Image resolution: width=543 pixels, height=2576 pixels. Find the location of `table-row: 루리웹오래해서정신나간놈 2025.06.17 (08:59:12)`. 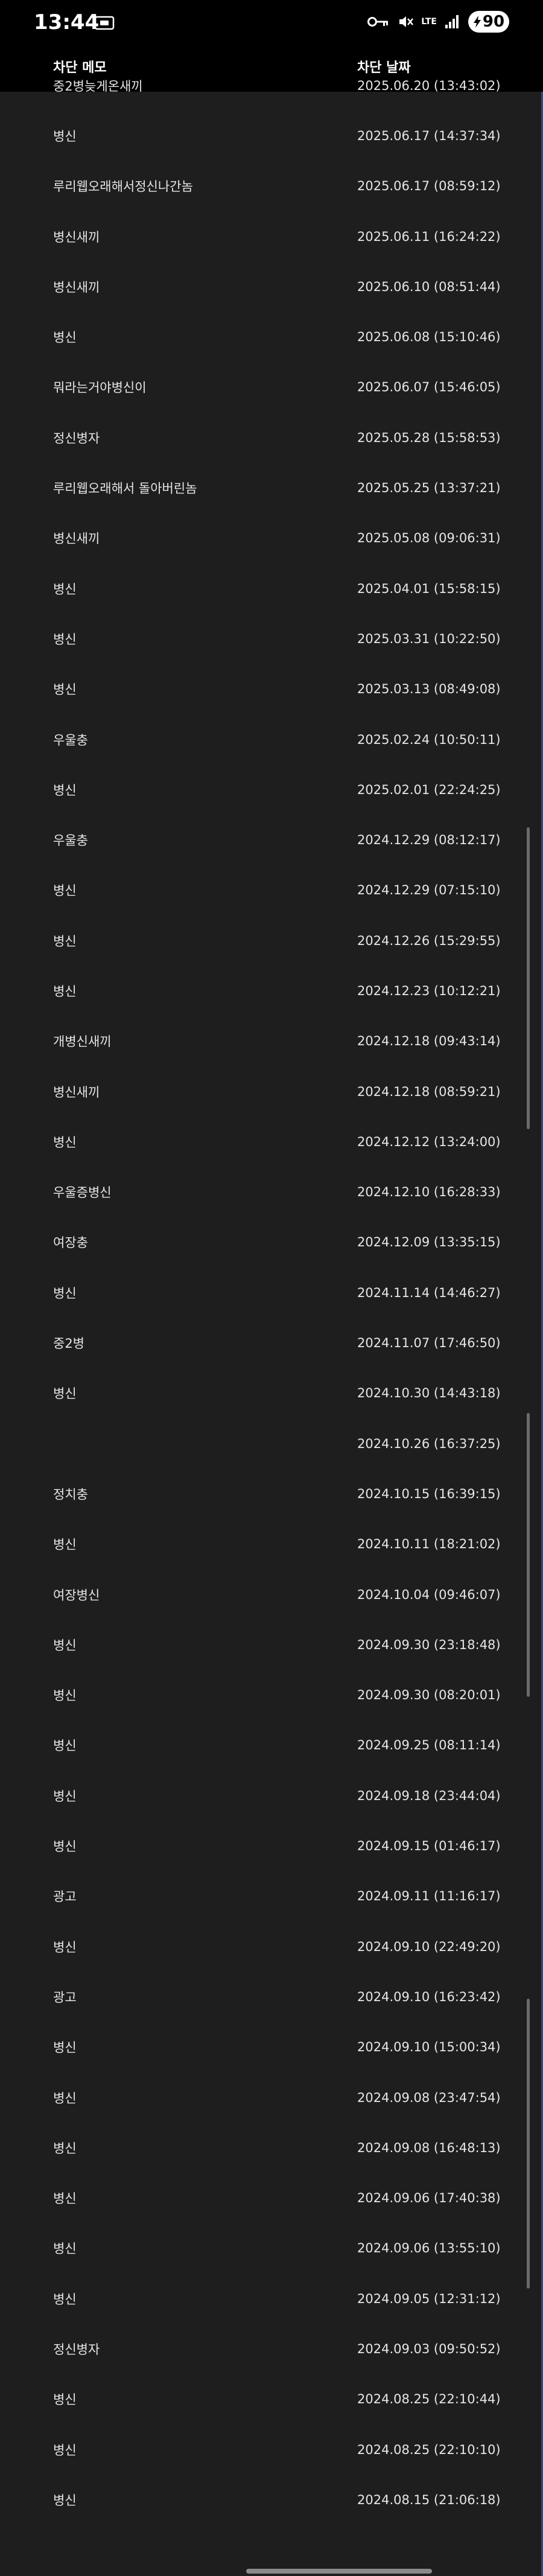

table-row: 루리웹오래해서정신나간놈 2025.06.17 (08:59:12) is located at coordinates (271, 186).